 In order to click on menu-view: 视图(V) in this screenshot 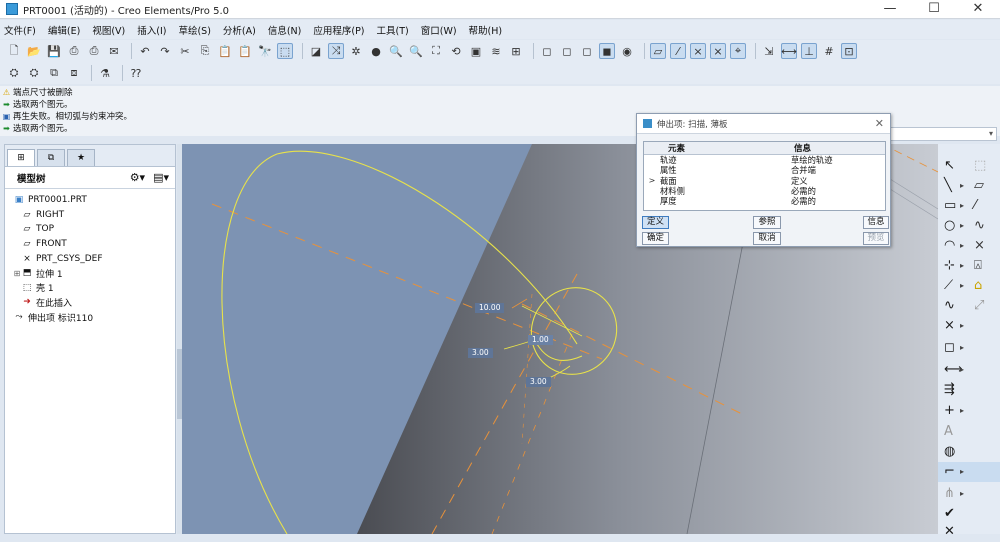, I will do `click(108, 30)`.